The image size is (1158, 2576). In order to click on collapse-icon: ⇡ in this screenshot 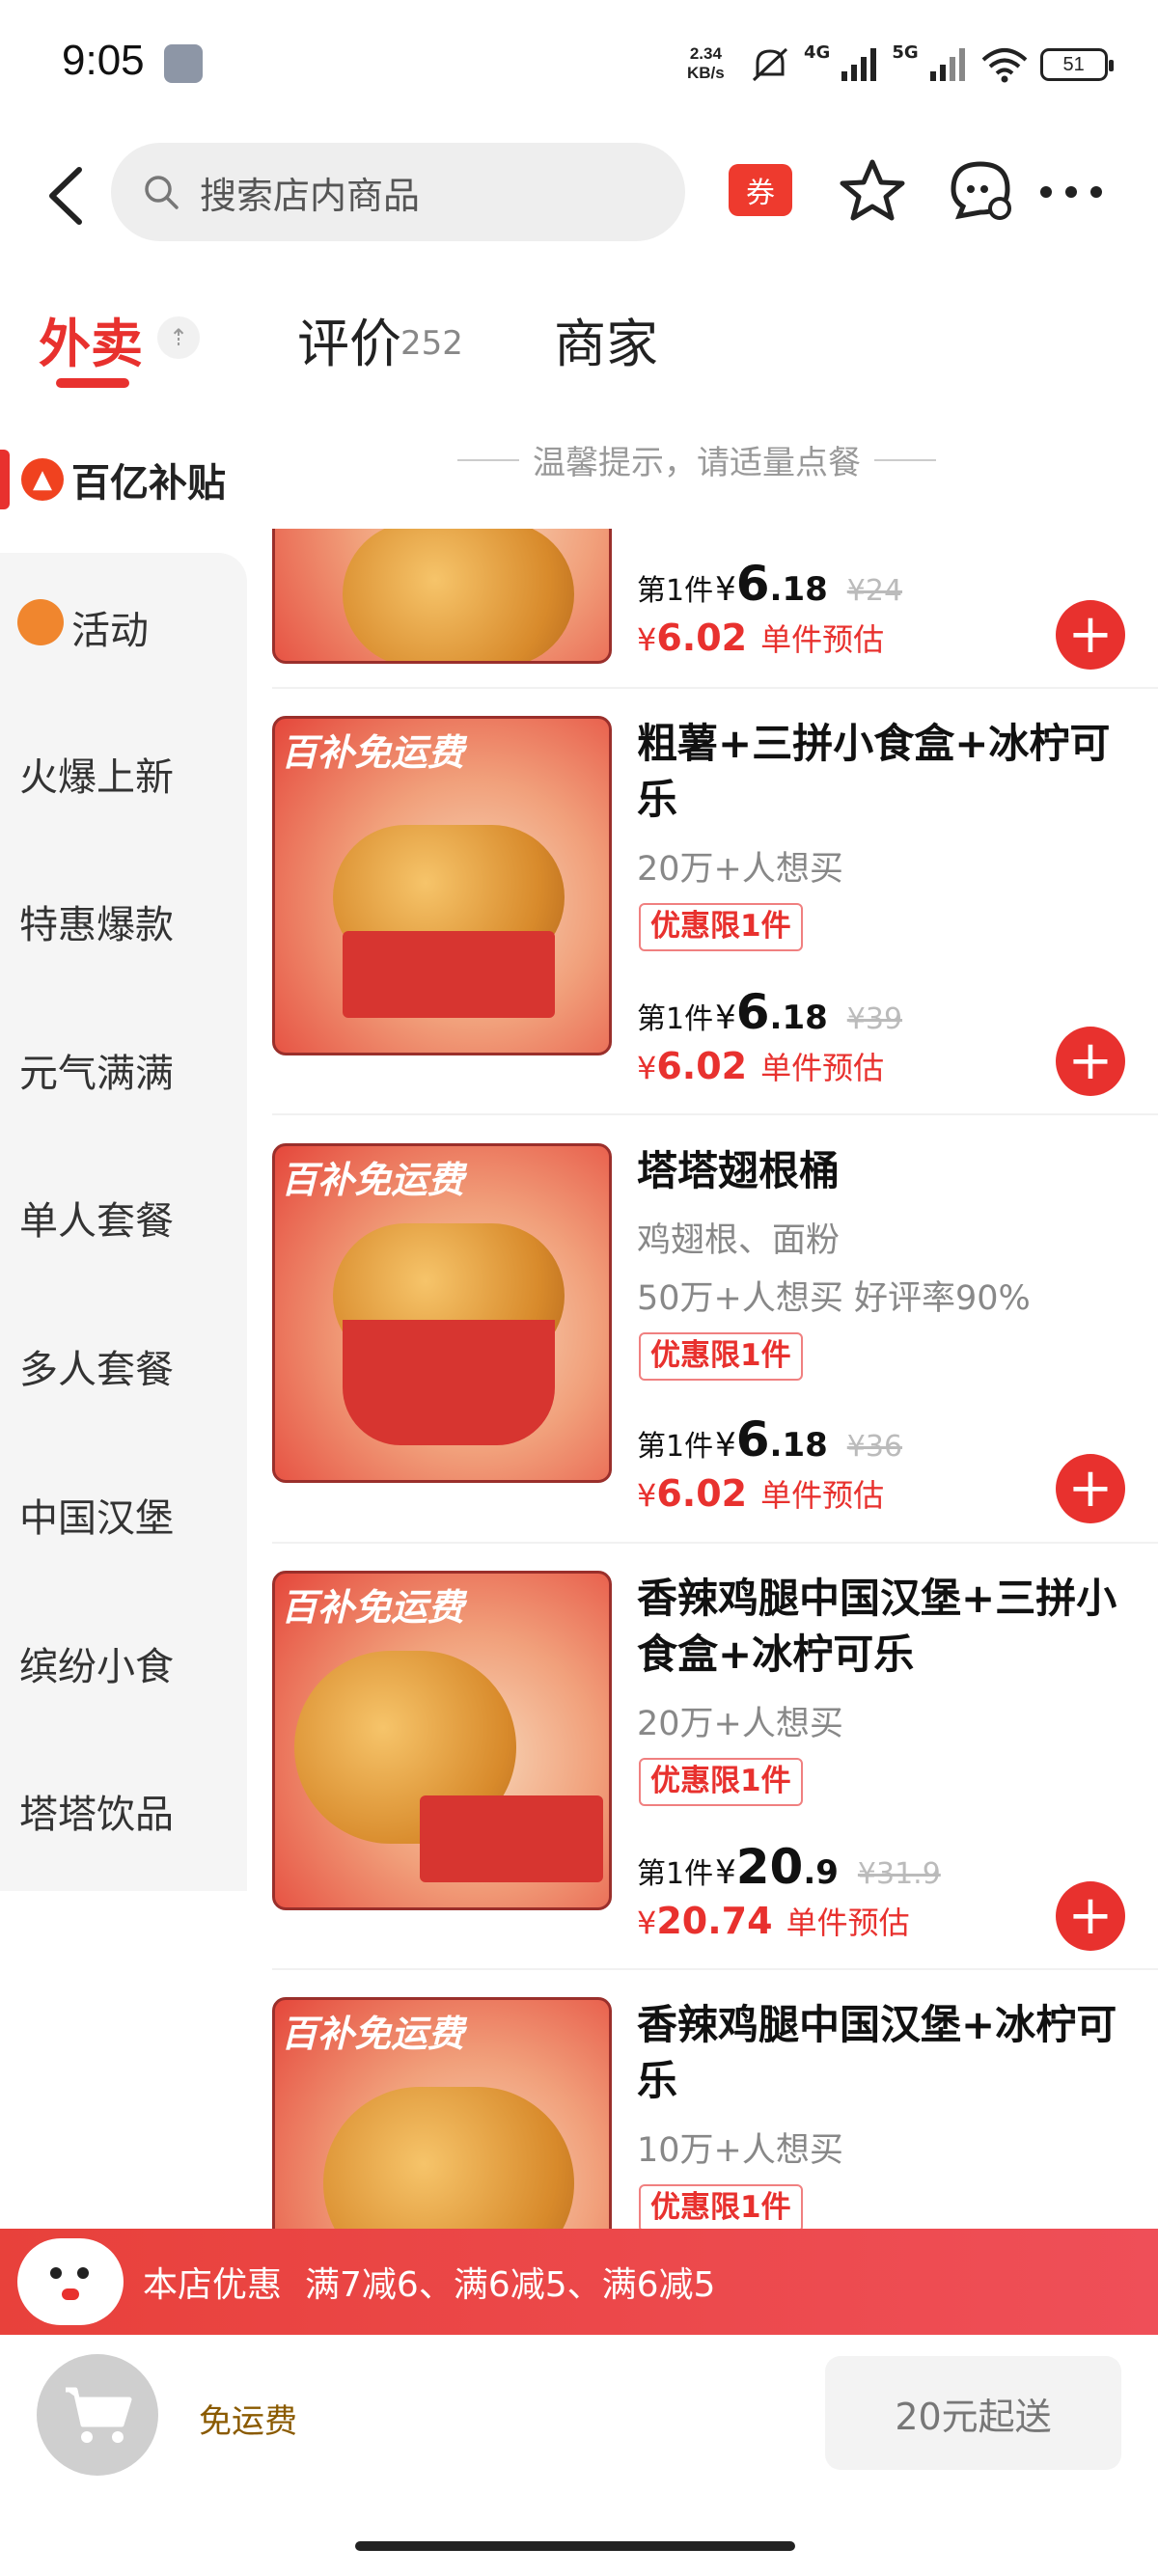, I will do `click(178, 338)`.